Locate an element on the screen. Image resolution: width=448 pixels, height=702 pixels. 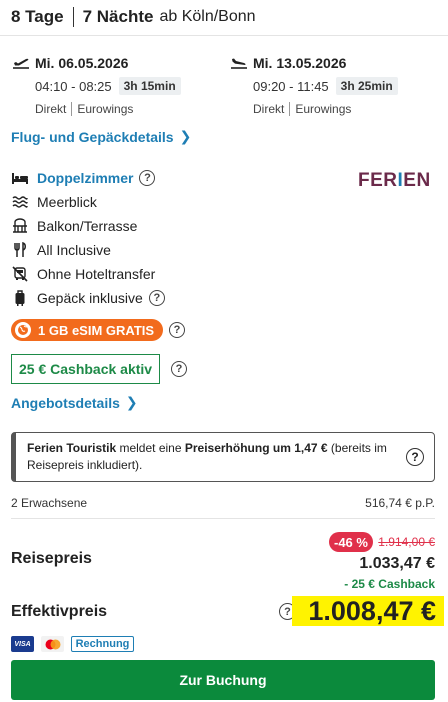
discount-badge: -46 % is located at coordinates (351, 542).